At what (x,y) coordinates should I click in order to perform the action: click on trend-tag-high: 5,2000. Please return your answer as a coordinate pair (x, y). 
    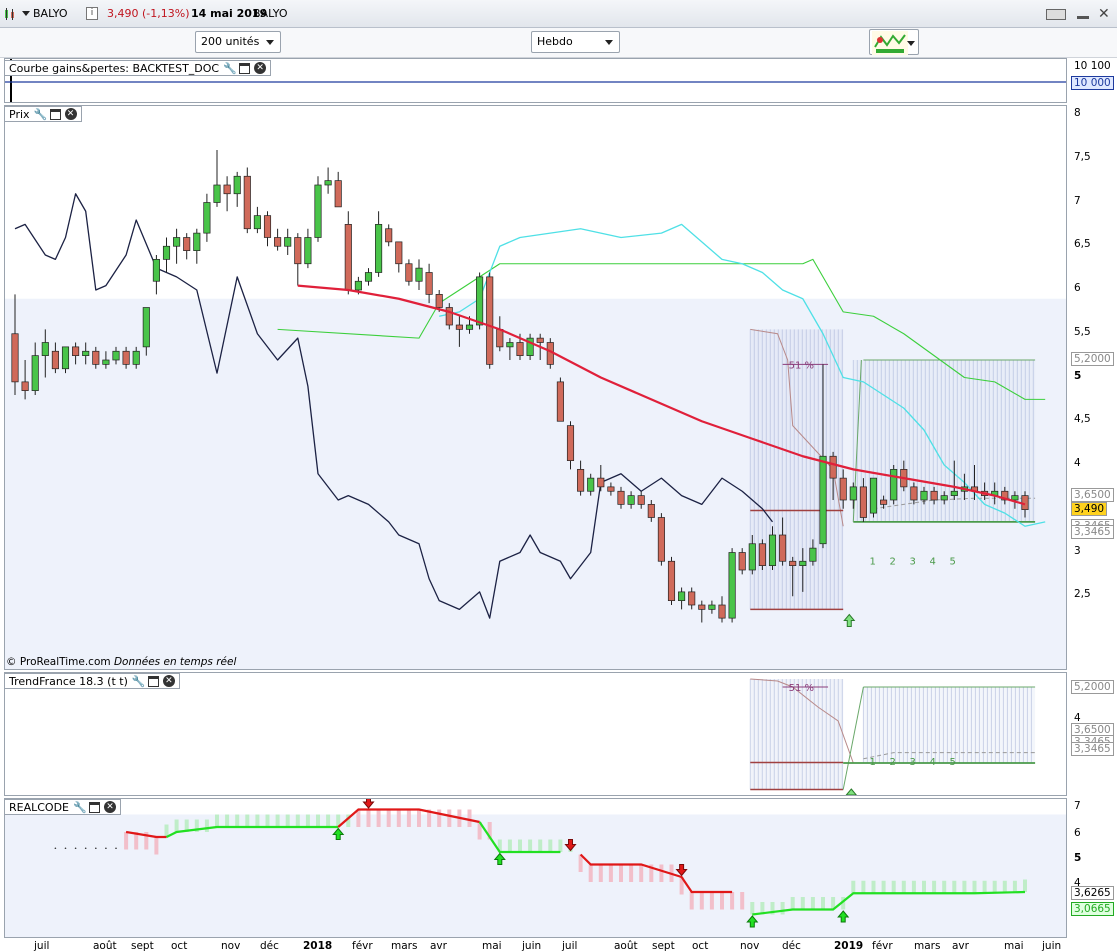
    Looking at the image, I should click on (1092, 687).